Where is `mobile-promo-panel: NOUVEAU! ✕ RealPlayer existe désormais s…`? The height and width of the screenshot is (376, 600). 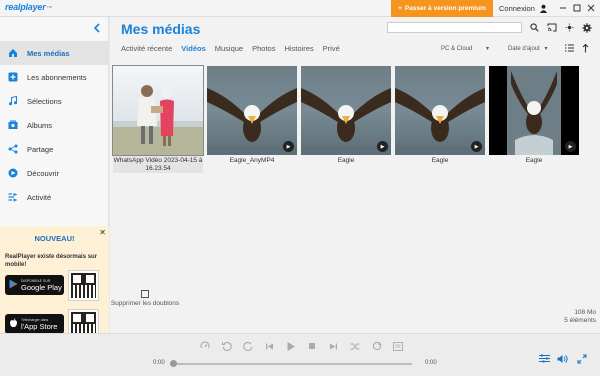
mobile-promo-panel: NOUVEAU! ✕ RealPlayer existe désormais s… is located at coordinates (54, 288).